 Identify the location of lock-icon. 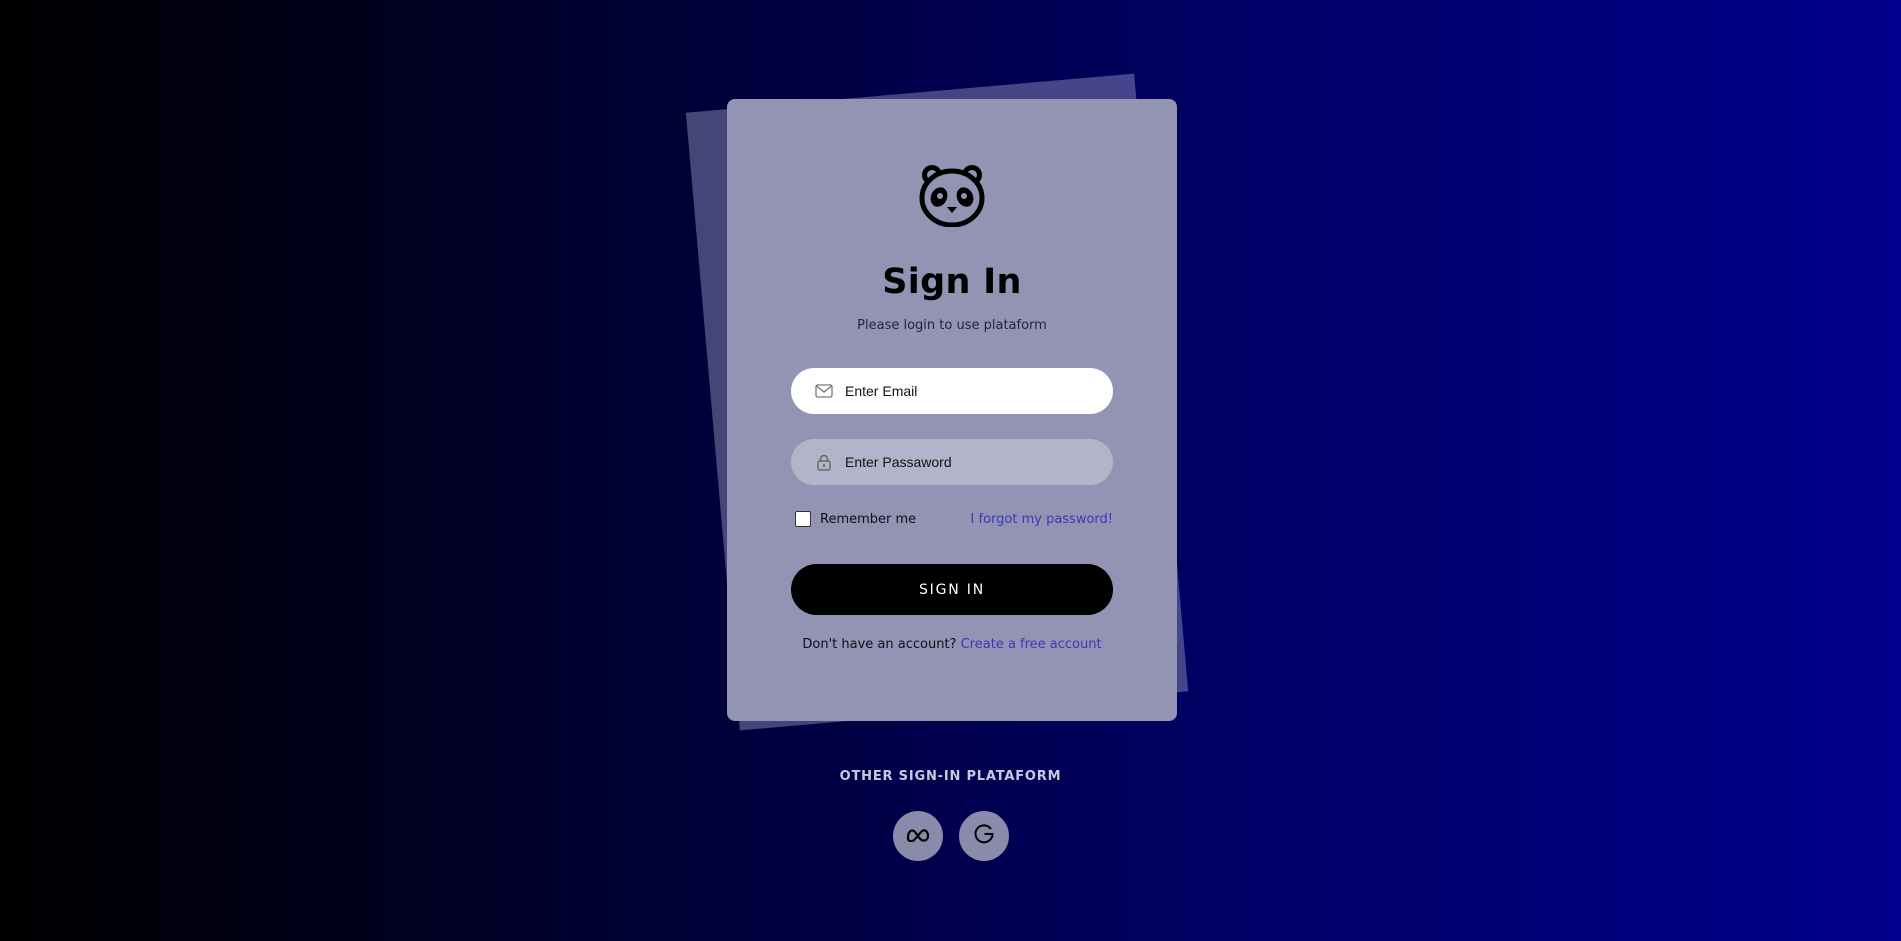
(824, 462).